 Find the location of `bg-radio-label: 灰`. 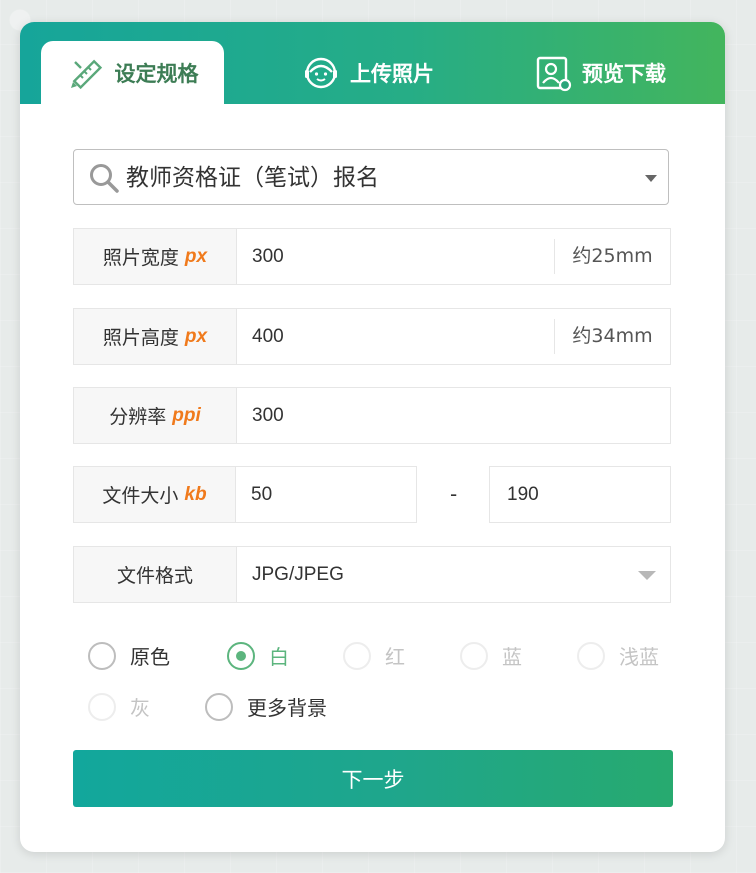

bg-radio-label: 灰 is located at coordinates (140, 708).